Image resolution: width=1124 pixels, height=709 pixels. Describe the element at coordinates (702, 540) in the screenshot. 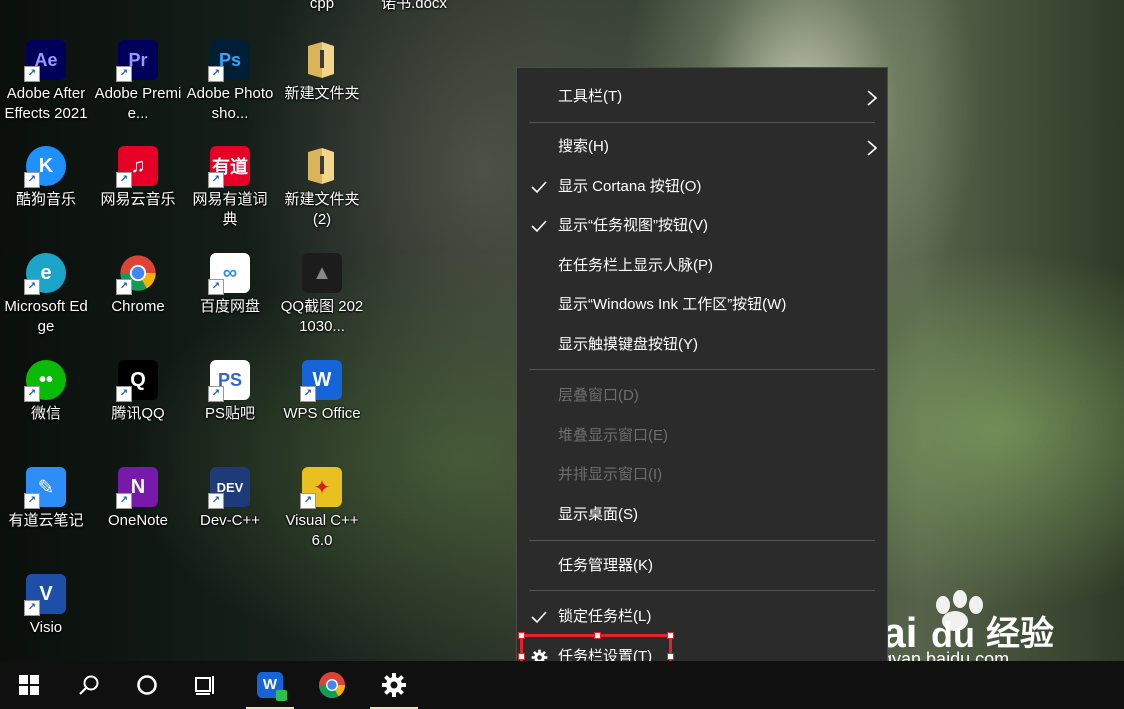

I see `menu-separator` at that location.